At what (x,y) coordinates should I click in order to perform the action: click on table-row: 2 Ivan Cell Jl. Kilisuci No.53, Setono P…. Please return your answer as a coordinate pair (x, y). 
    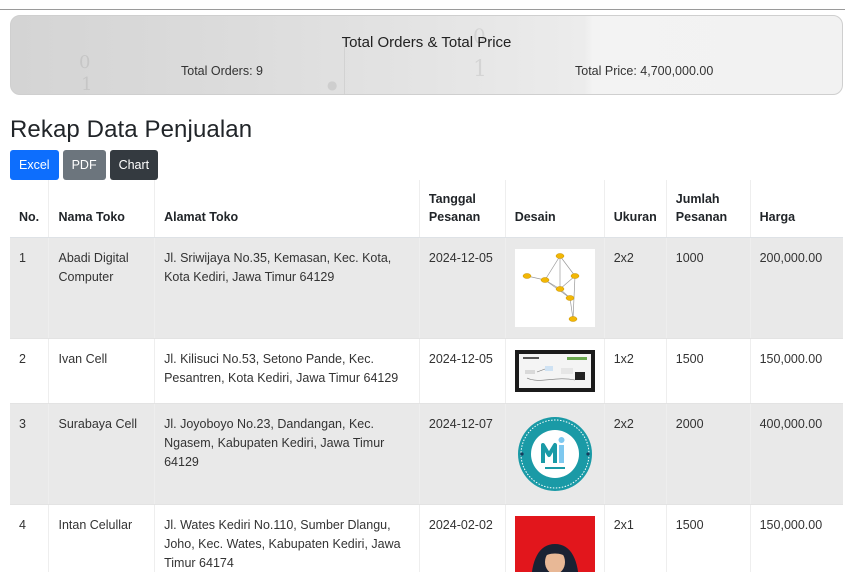
    Looking at the image, I should click on (426, 371).